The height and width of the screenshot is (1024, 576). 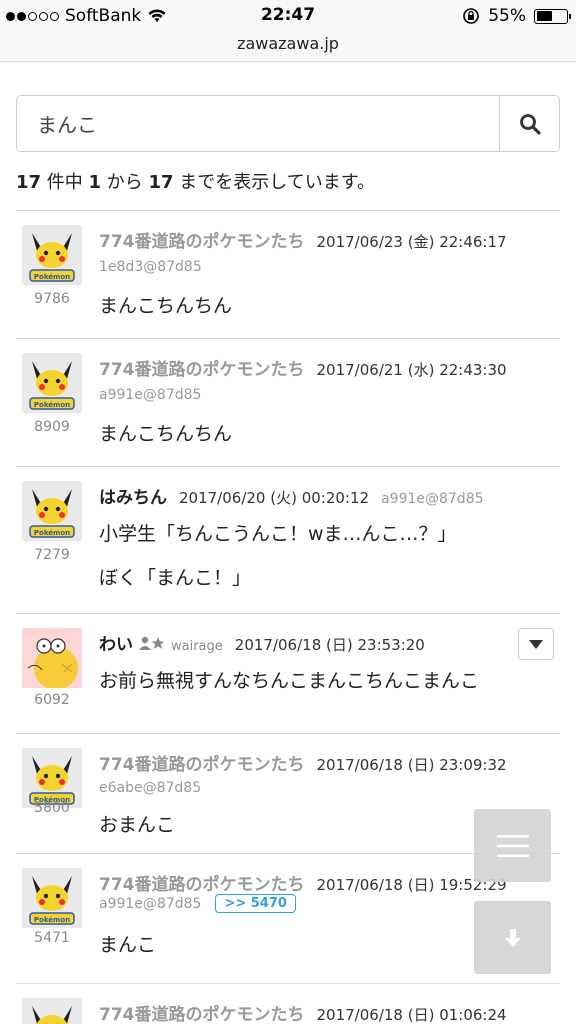 I want to click on user-handle: wairage, so click(x=197, y=646).